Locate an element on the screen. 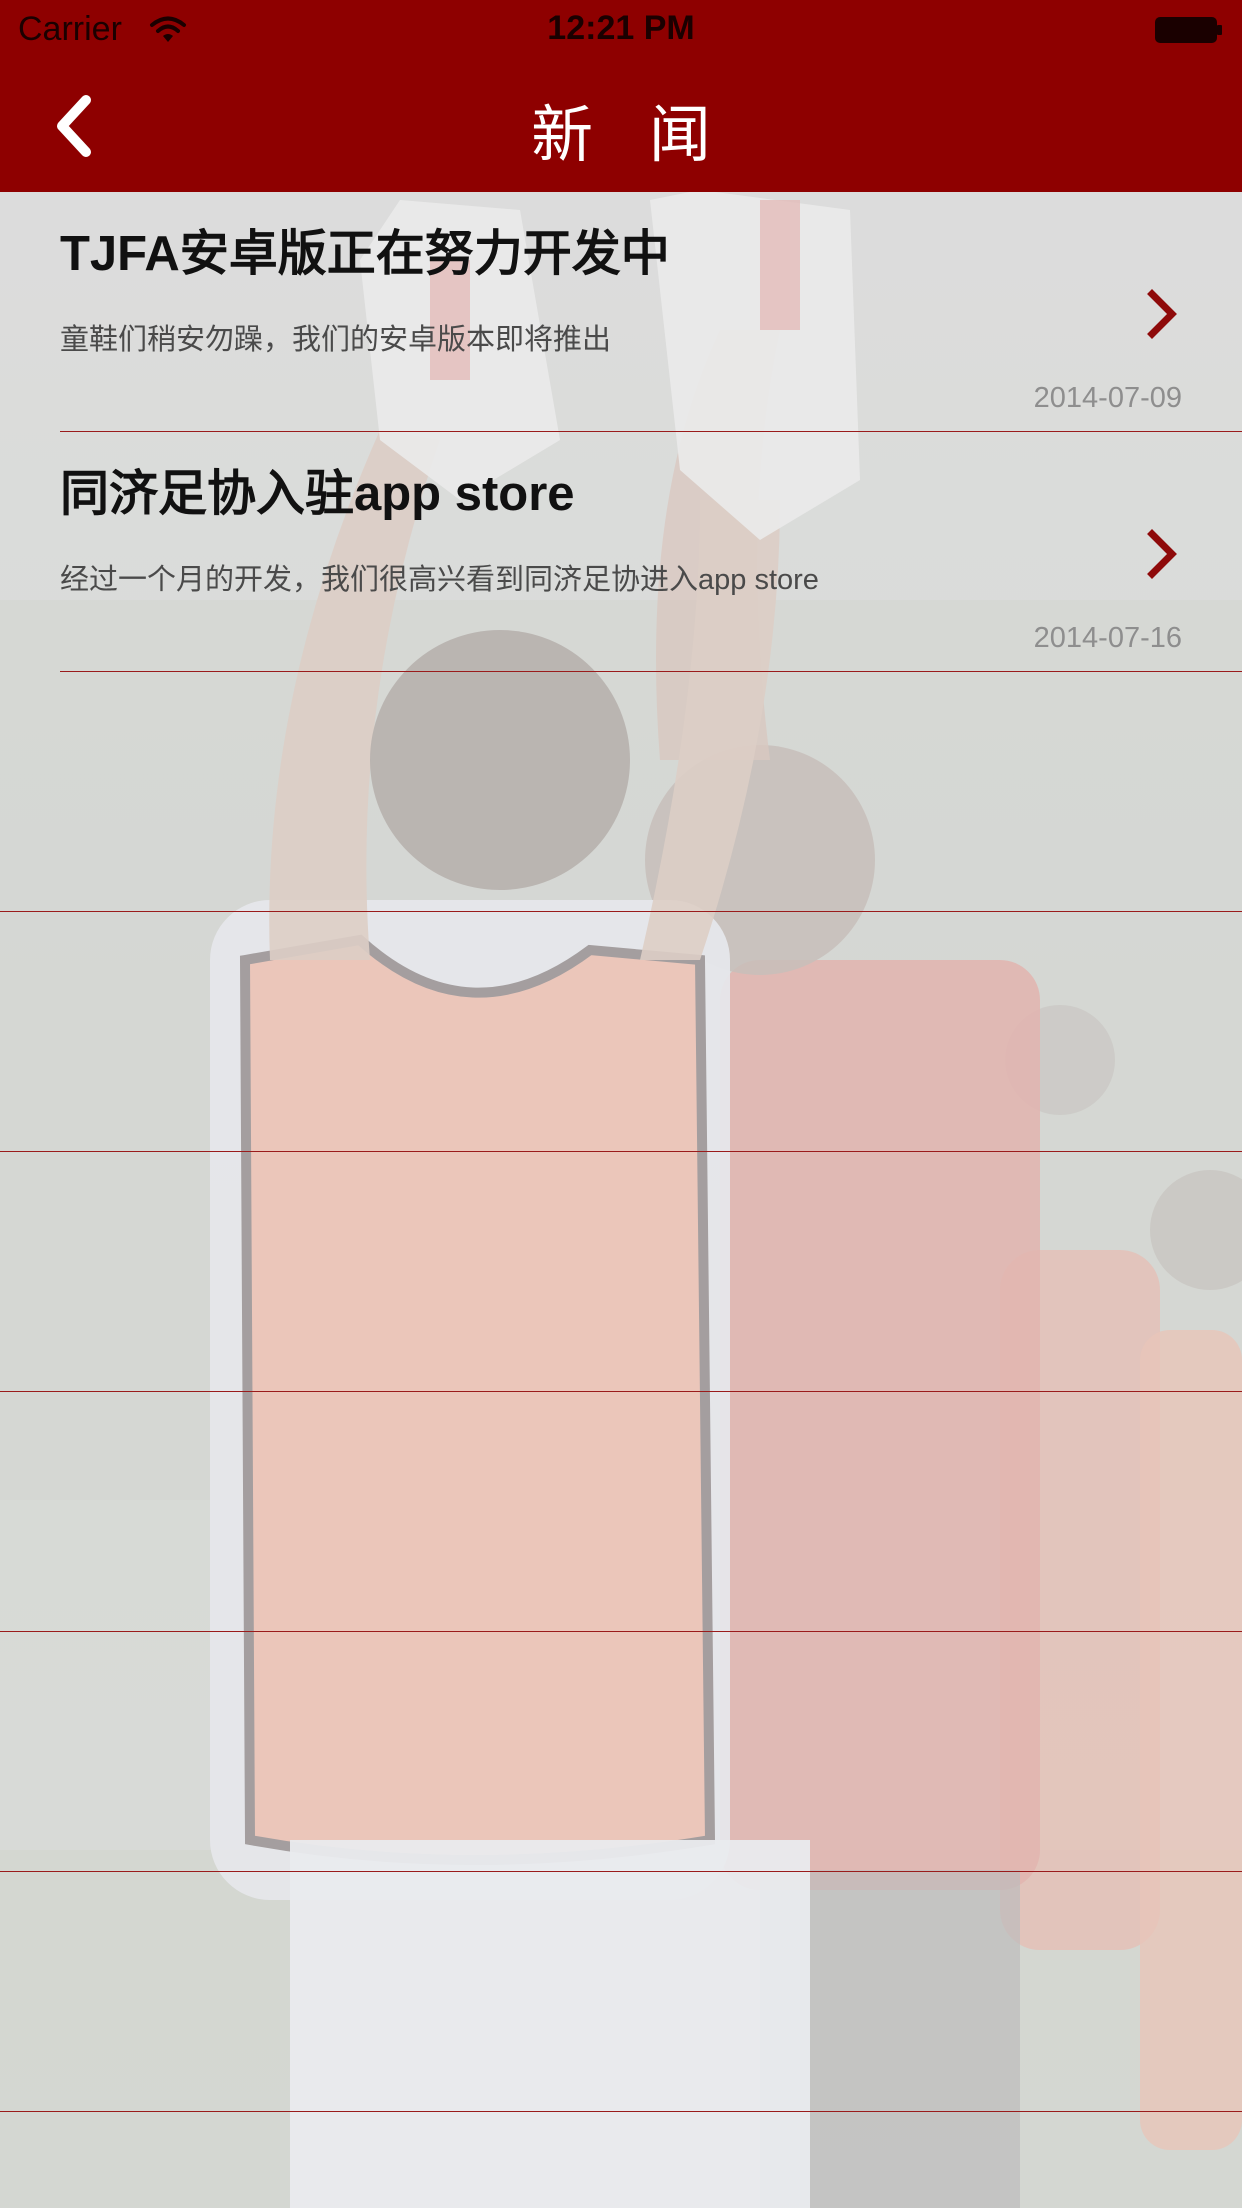 The width and height of the screenshot is (1242, 2208). news-date: 2014-07-09 is located at coordinates (1107, 398).